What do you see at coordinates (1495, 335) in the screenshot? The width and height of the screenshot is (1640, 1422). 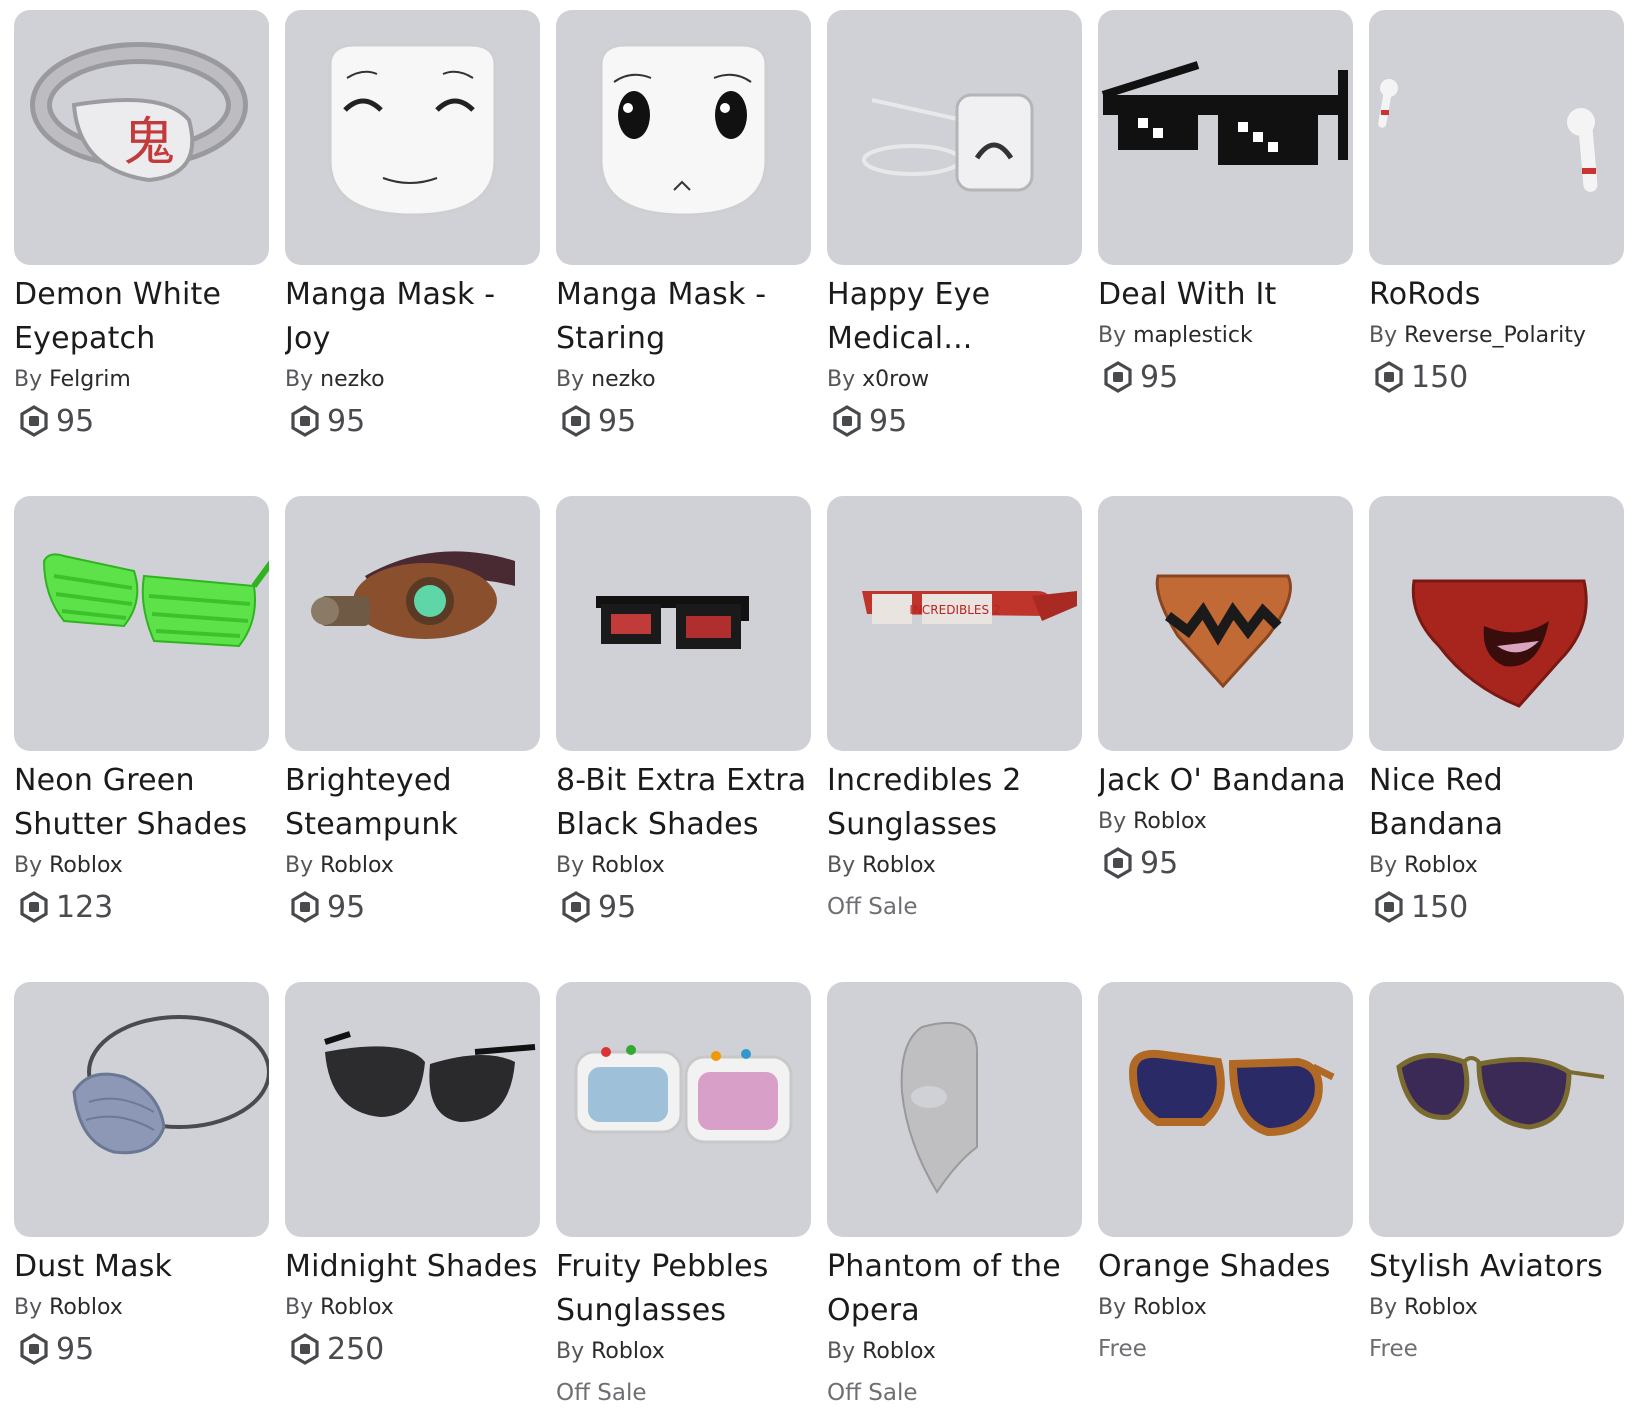 I see `creator-link: Reverse_Polarity` at bounding box center [1495, 335].